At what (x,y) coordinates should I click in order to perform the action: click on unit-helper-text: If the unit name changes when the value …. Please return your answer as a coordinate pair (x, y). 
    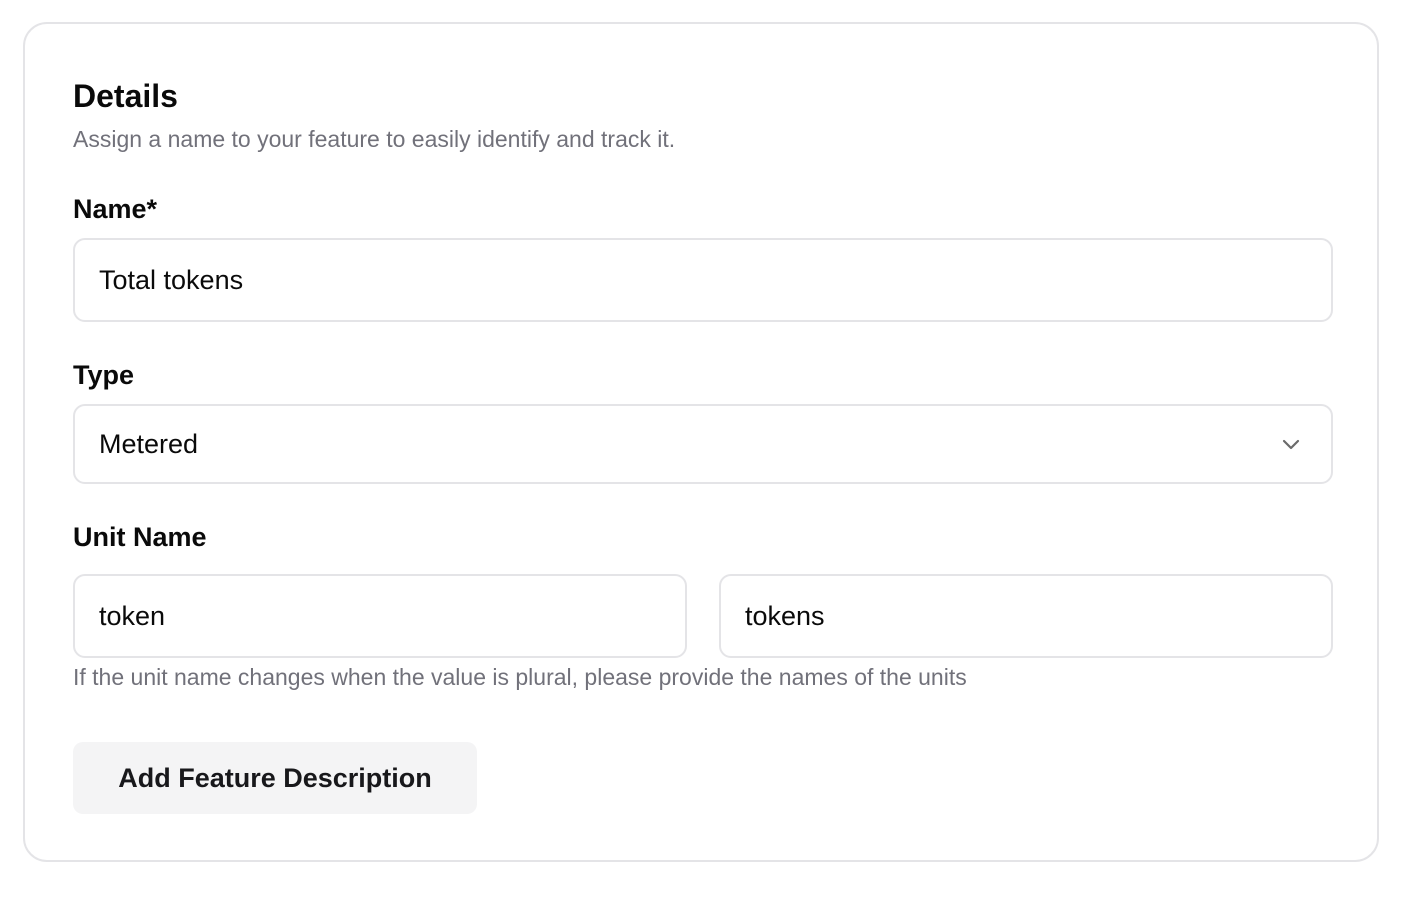
    Looking at the image, I should click on (520, 677).